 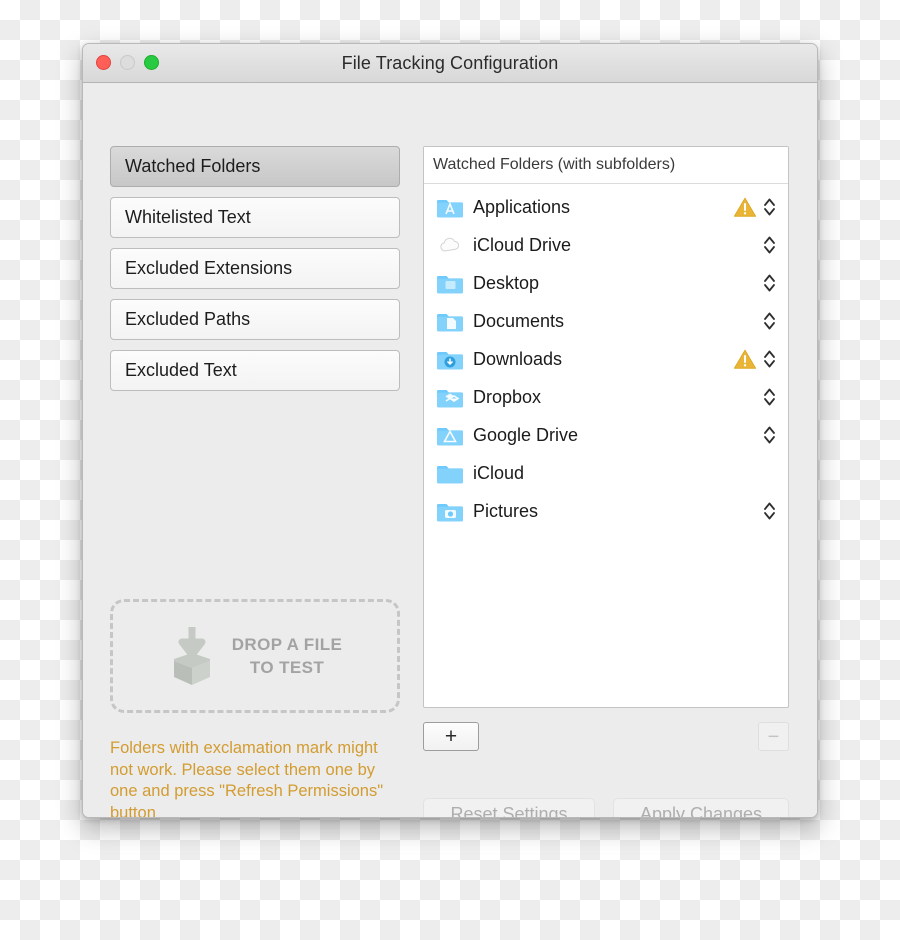 I want to click on settings-tab-label: Excluded Text, so click(x=181, y=370).